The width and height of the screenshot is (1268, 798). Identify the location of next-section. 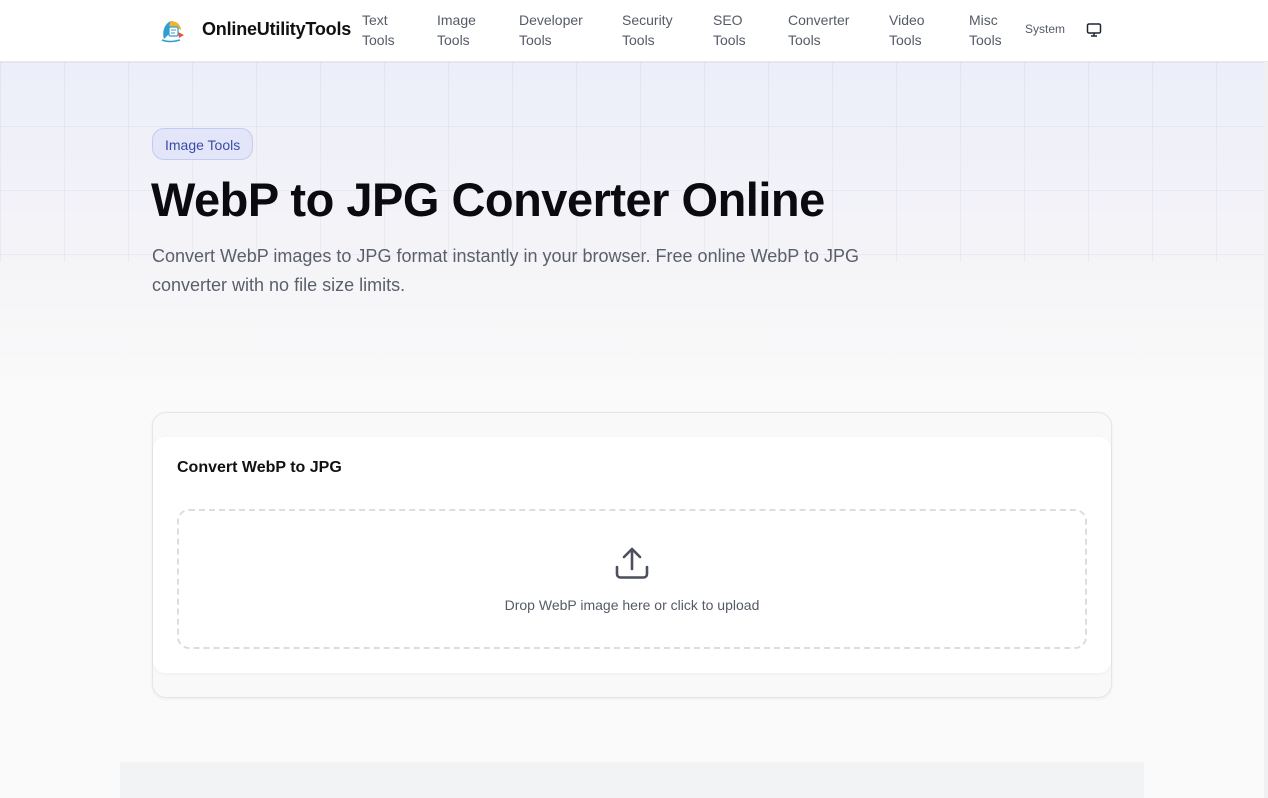
(632, 780).